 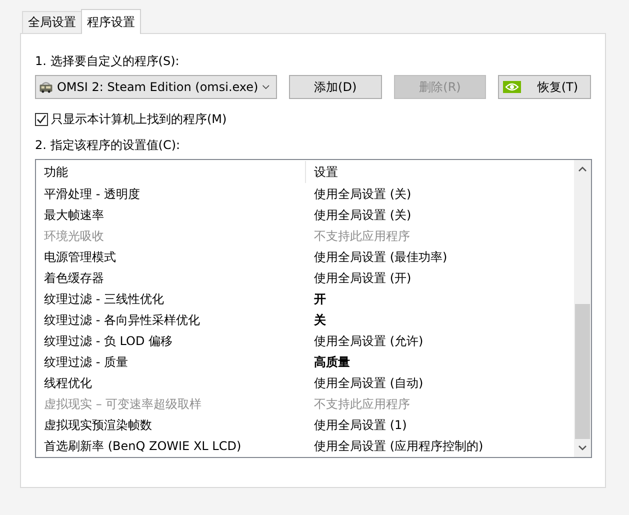 I want to click on setting-cell: 关, so click(x=320, y=320).